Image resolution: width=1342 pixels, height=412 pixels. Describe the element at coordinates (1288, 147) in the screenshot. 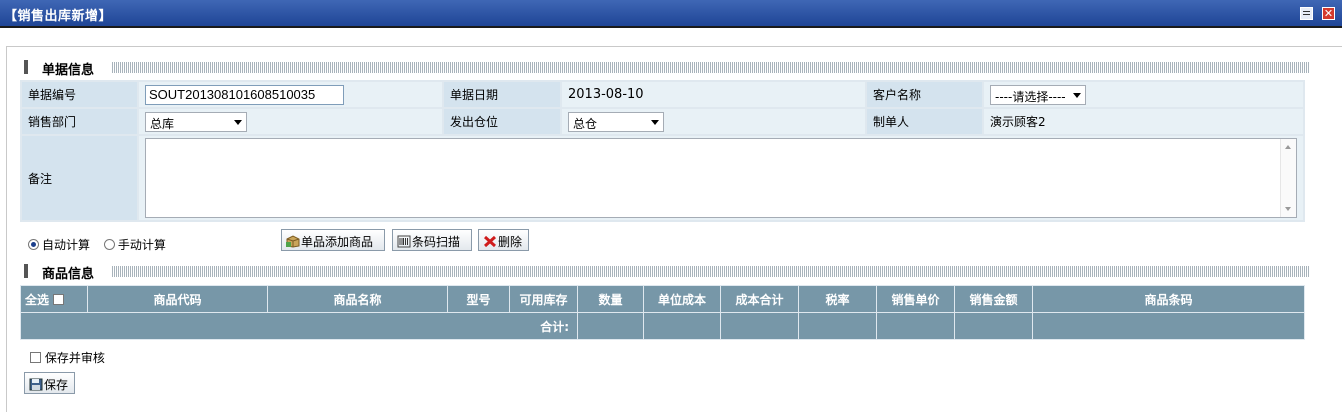

I see `scroll-up-icon` at that location.